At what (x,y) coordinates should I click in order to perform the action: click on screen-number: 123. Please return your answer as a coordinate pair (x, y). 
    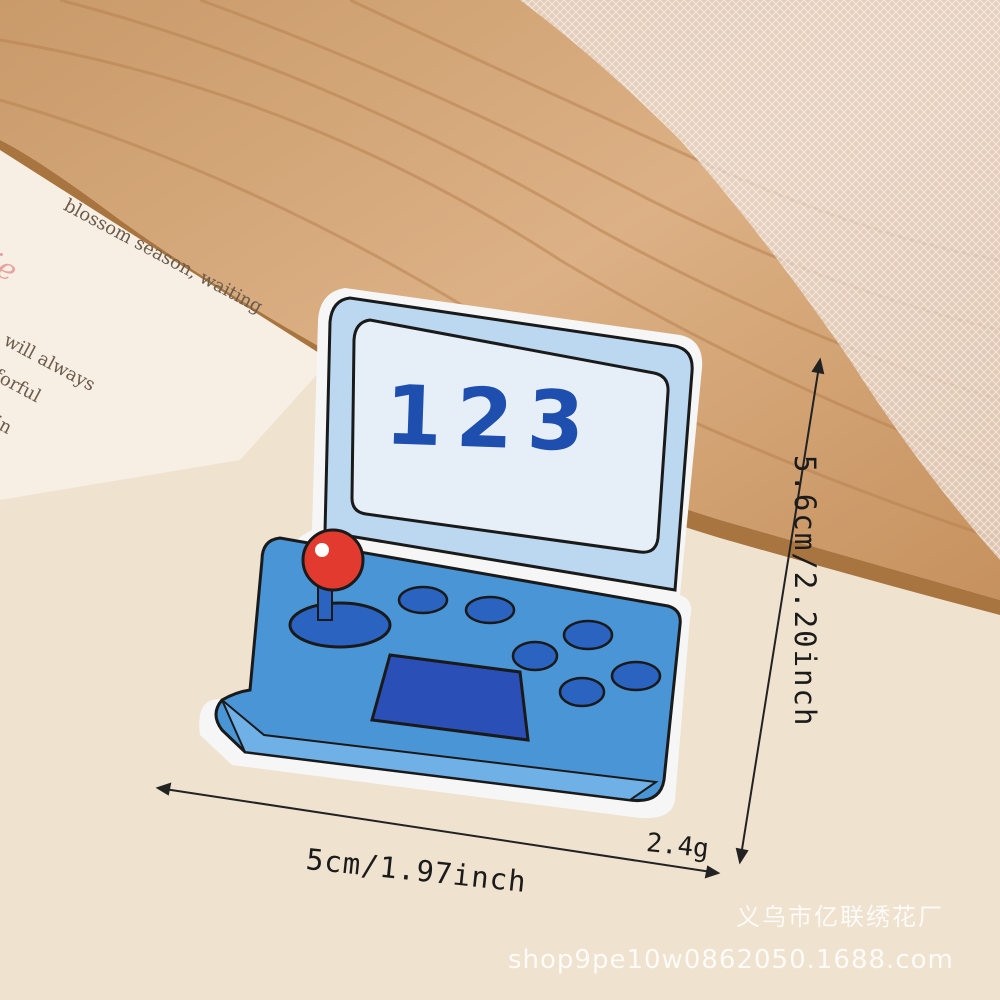
    Looking at the image, I should click on (491, 419).